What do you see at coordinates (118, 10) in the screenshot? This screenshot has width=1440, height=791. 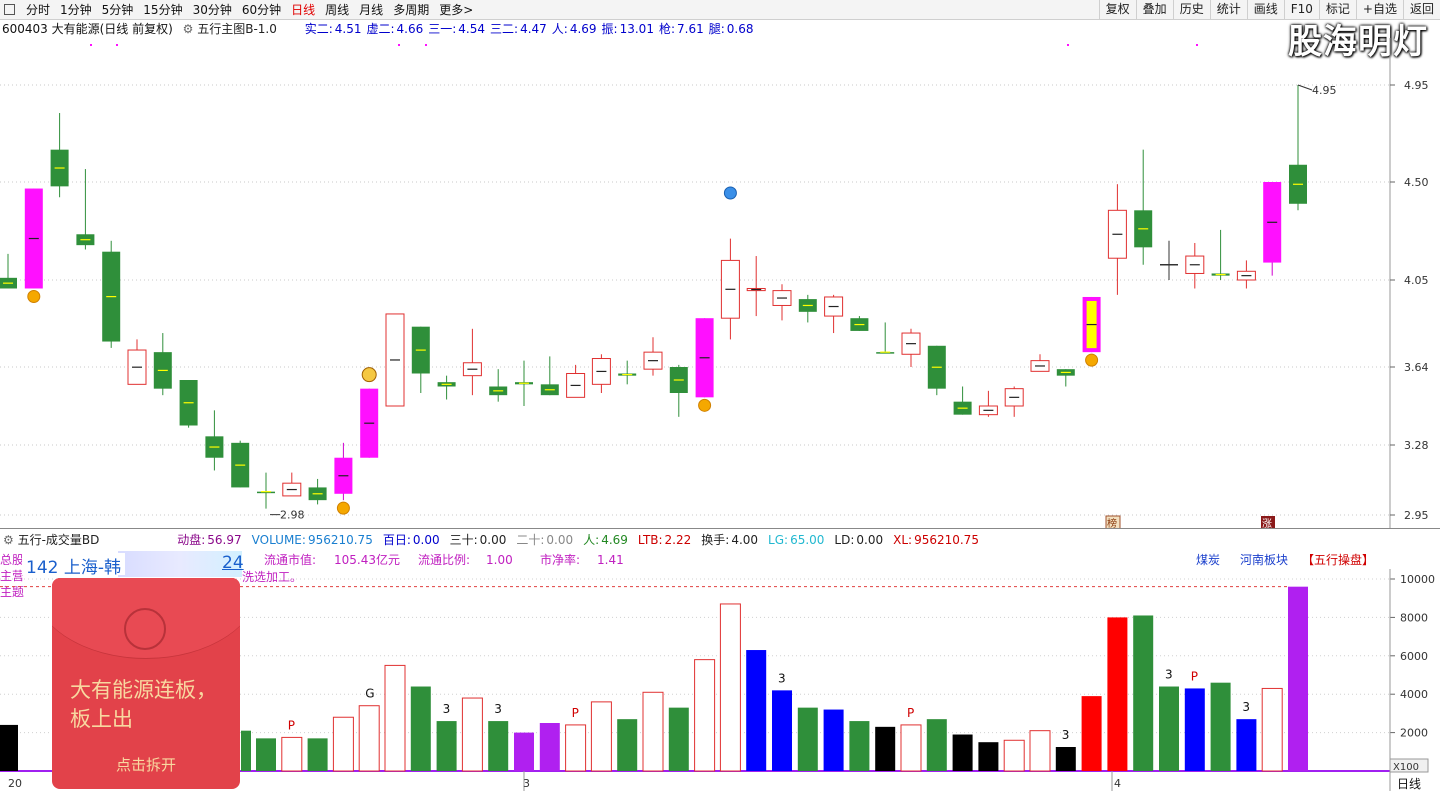 I see `period-tab-2: 5分钟` at bounding box center [118, 10].